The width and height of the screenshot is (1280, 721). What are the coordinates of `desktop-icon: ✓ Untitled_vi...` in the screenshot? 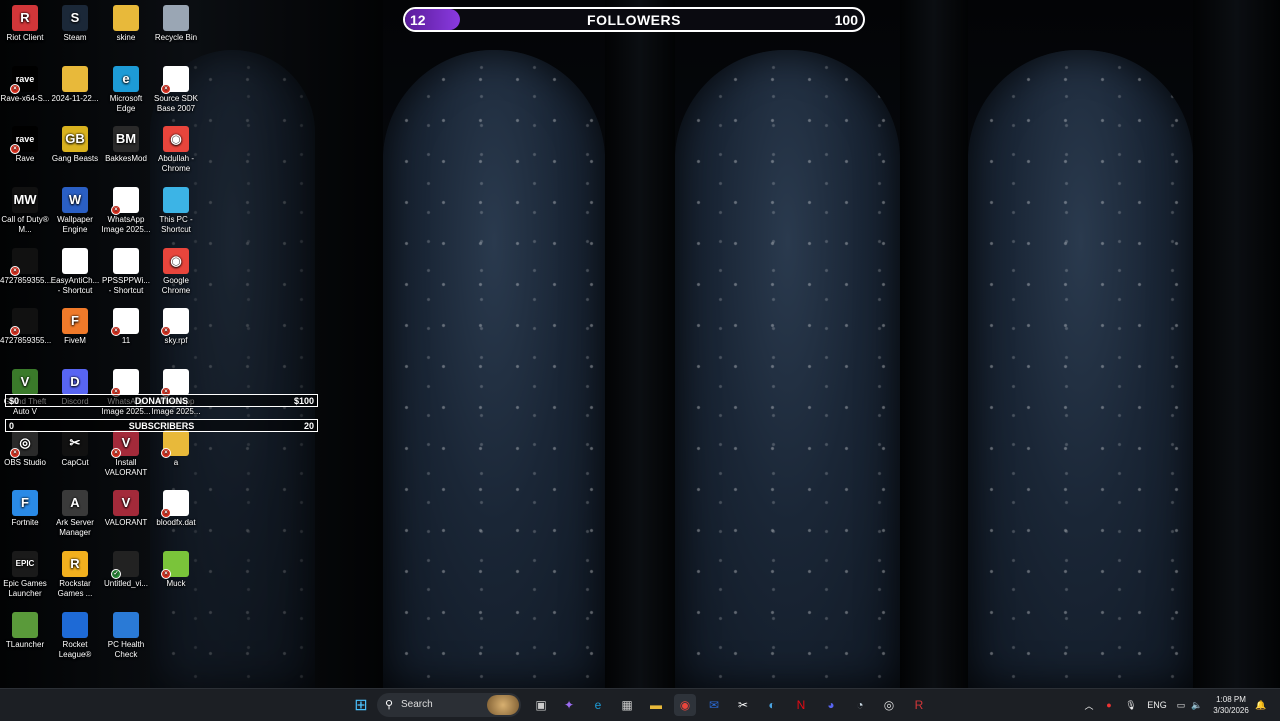 It's located at (126, 570).